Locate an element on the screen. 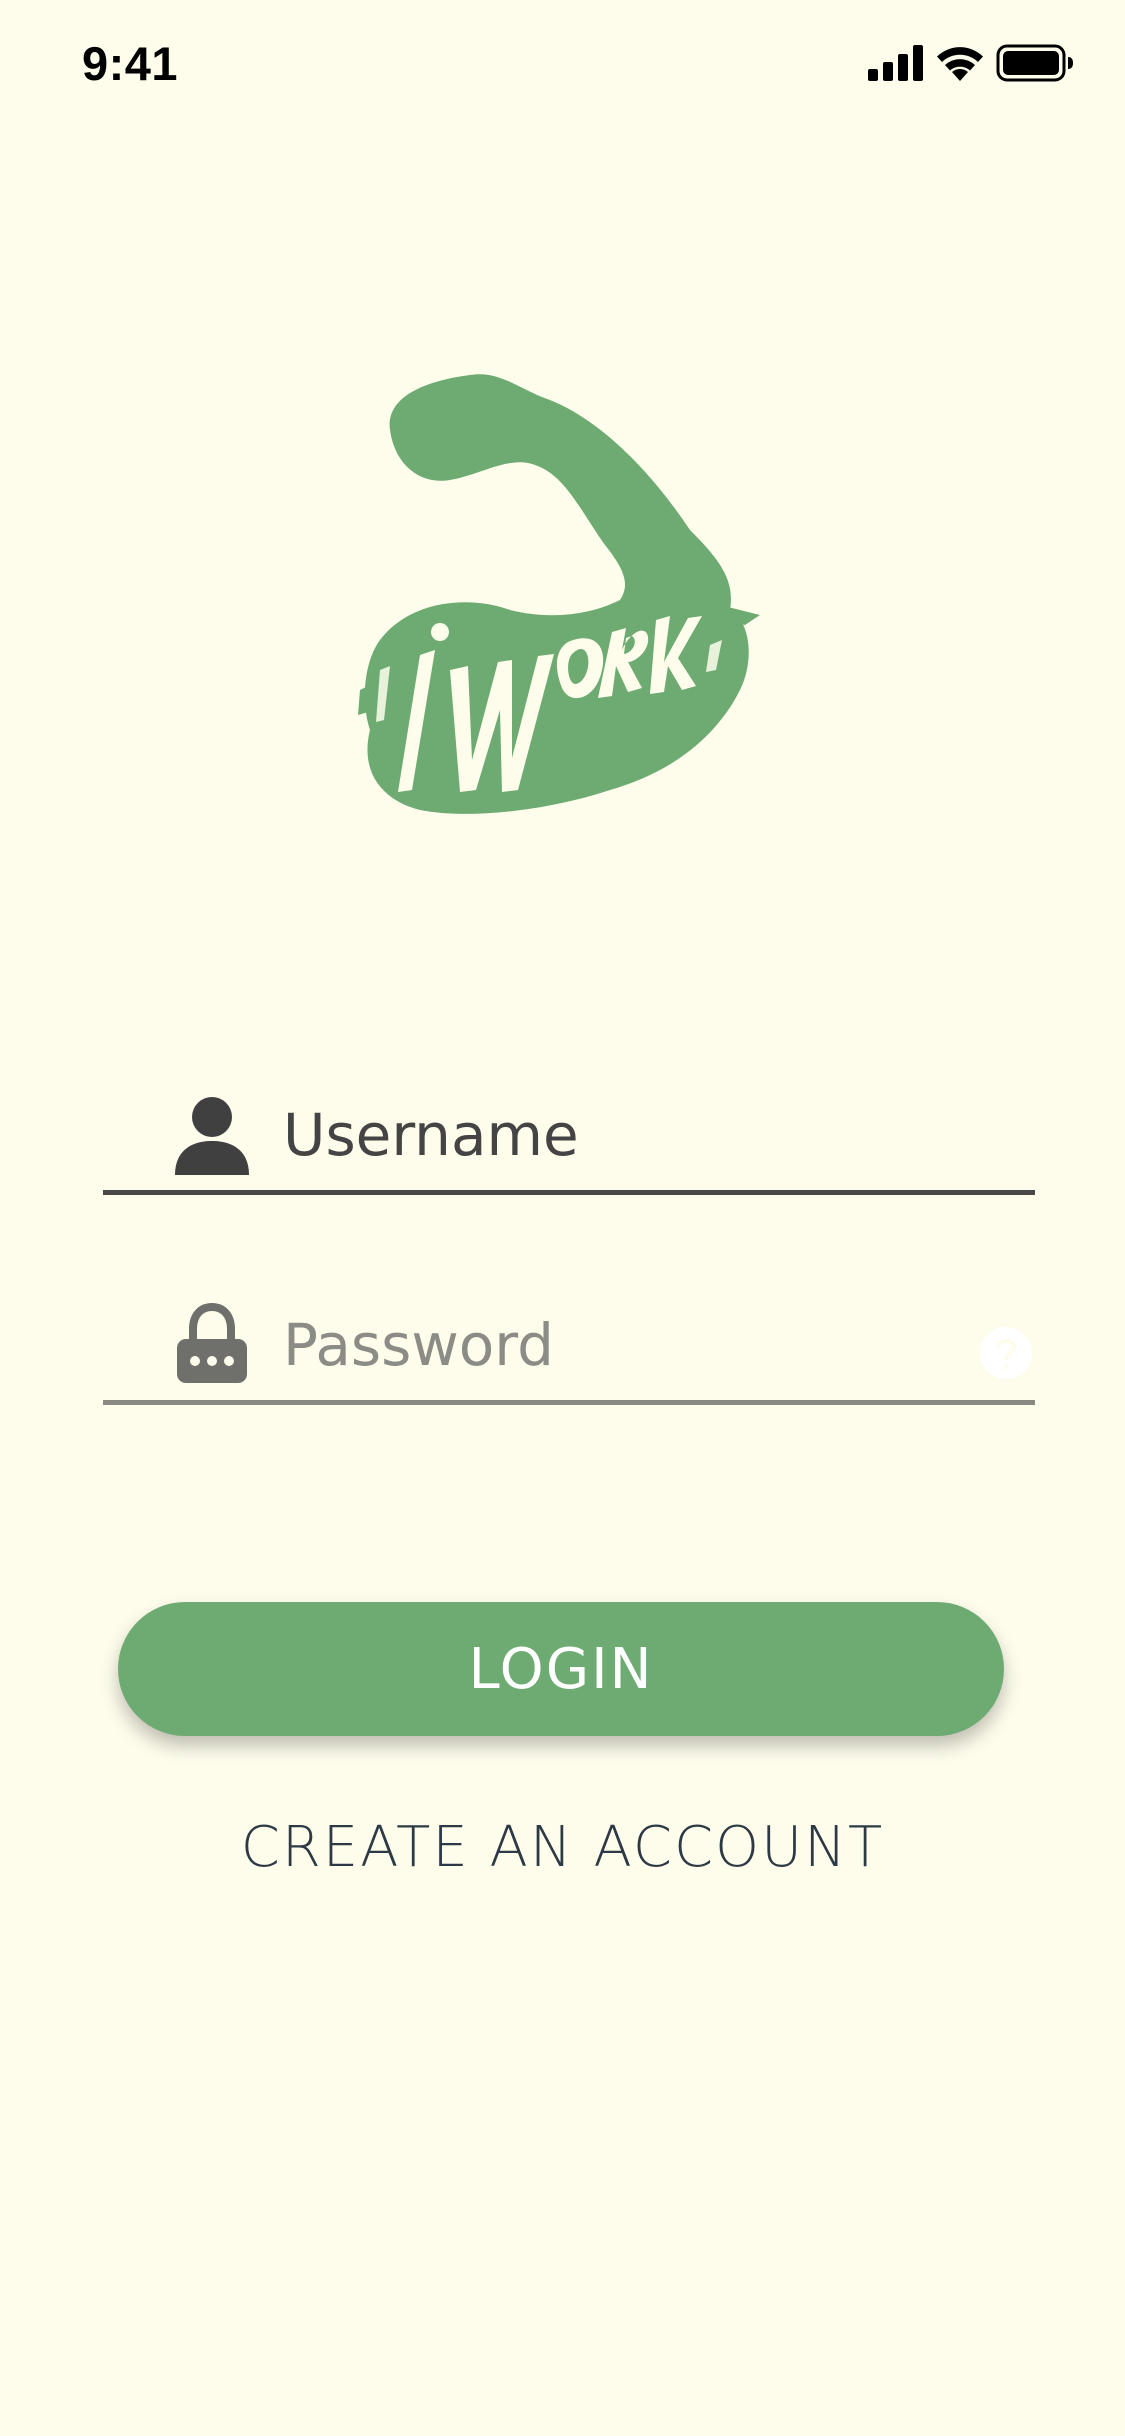 This screenshot has width=1125, height=2436. cellular-signal-icon is located at coordinates (895, 63).